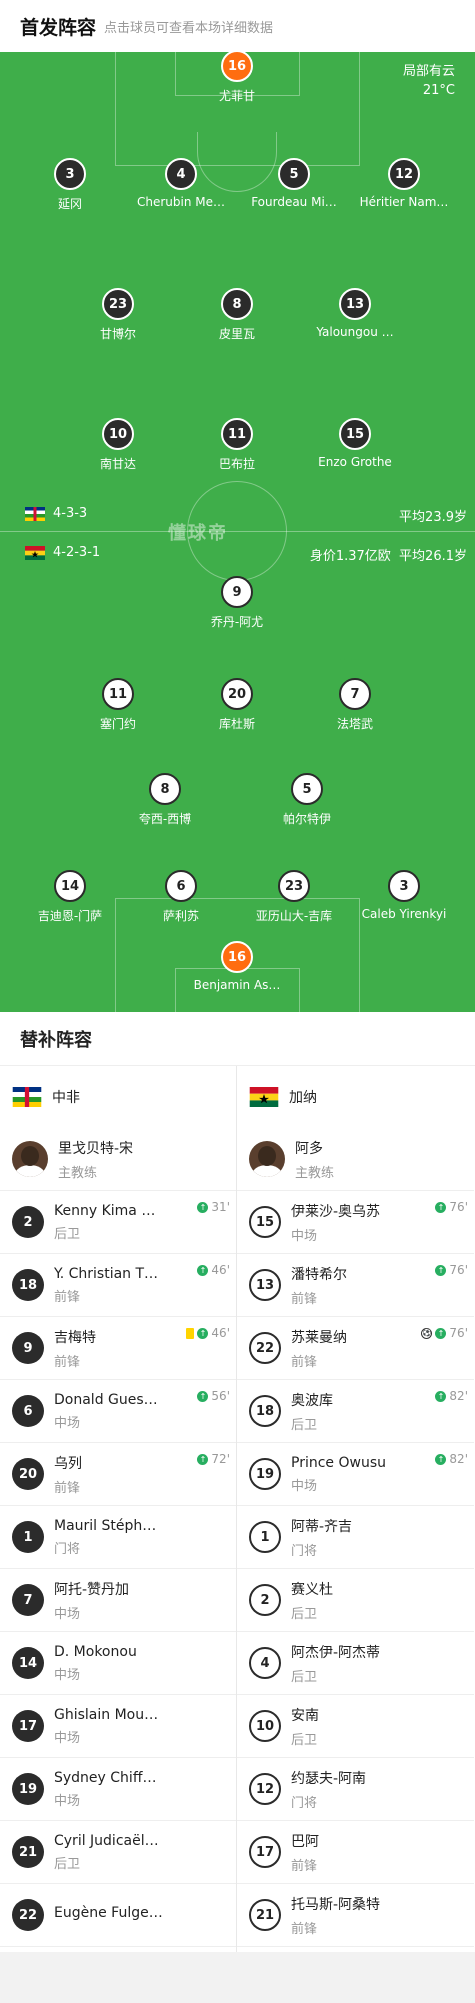 The image size is (475, 2003). I want to click on sub-player-row: 6 Donald Guesset 中场 ↑ 56', so click(118, 1411).